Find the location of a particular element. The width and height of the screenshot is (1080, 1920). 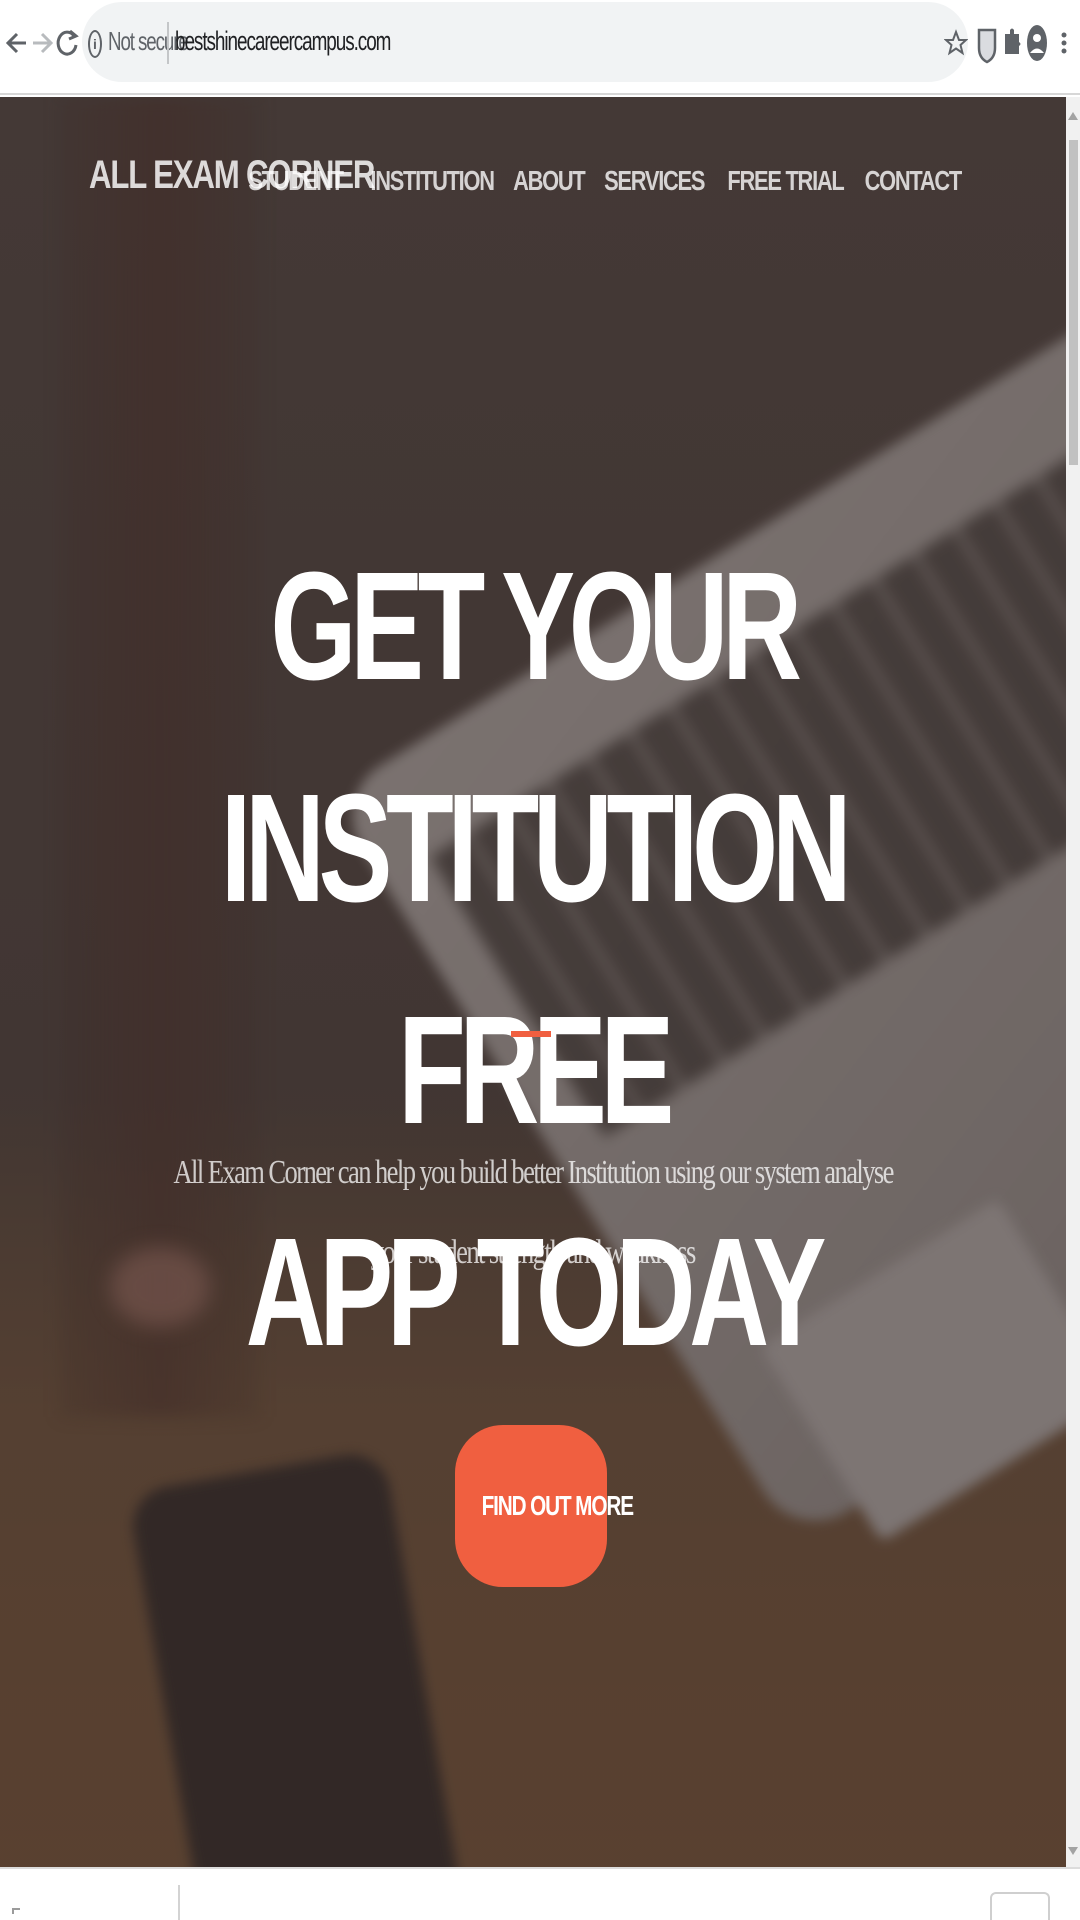

bottom-corner-mark is located at coordinates (16, 1911).